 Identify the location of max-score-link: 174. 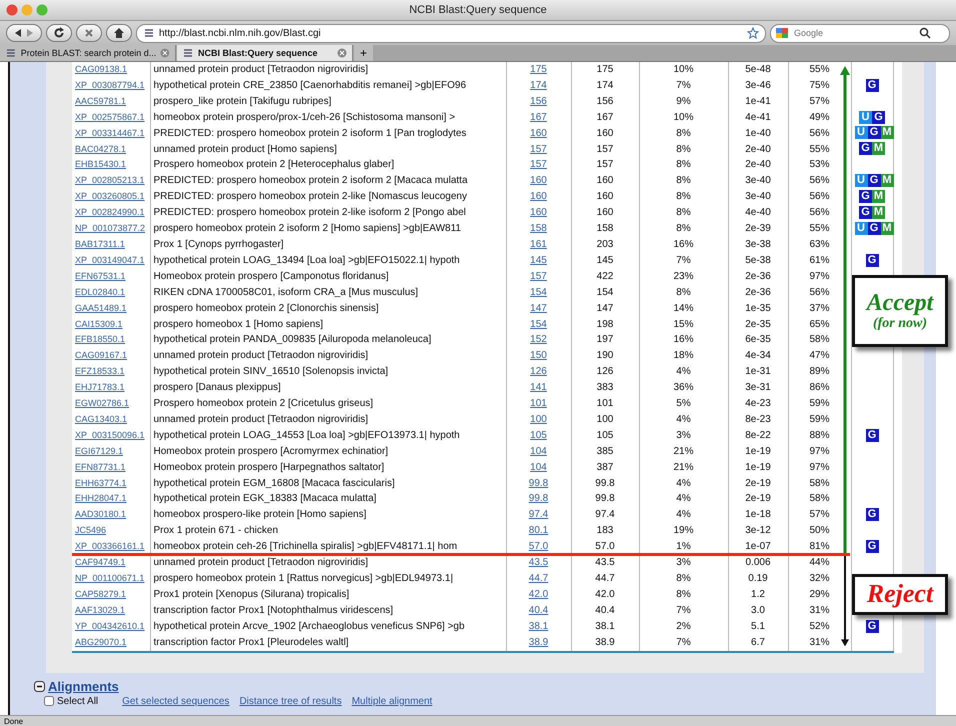
(538, 85).